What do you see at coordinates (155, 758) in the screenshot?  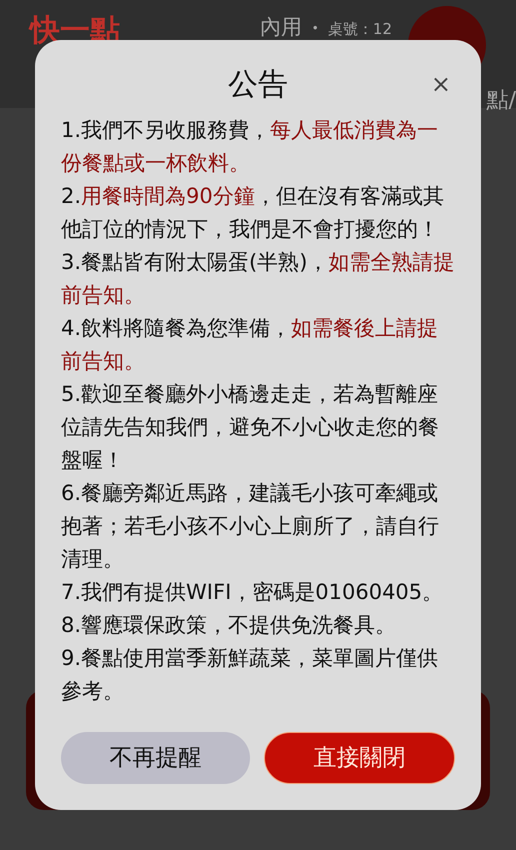 I see `dismiss-button: 不再提醒` at bounding box center [155, 758].